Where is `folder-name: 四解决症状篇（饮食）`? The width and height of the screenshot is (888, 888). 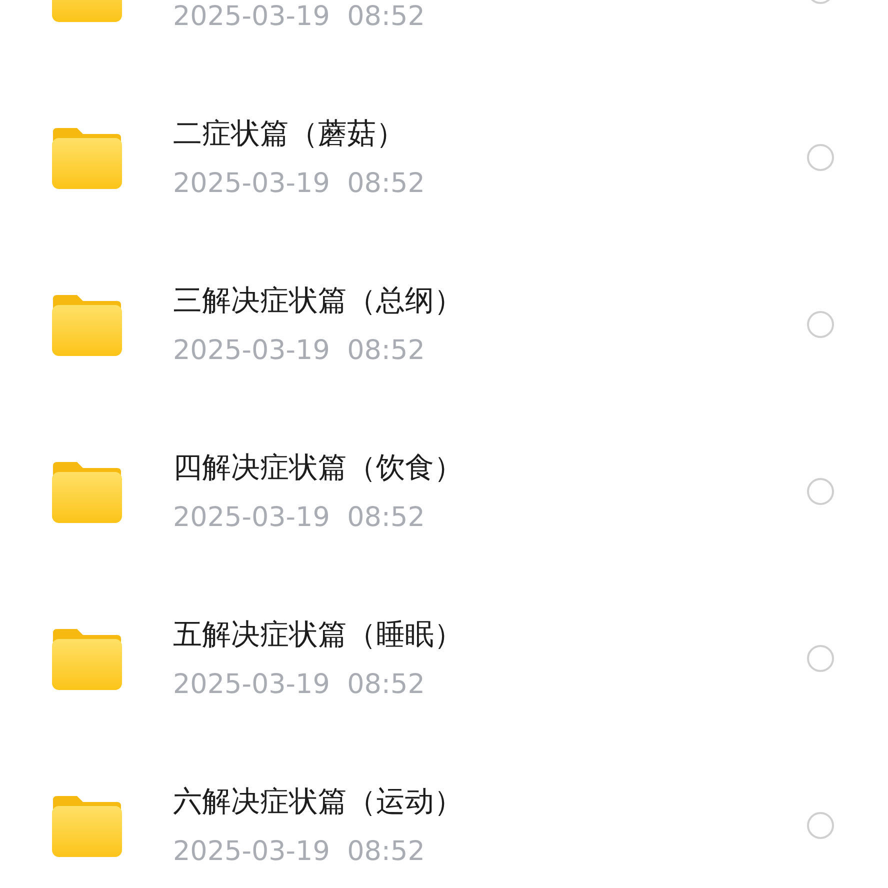 folder-name: 四解决症状篇（饮食） is located at coordinates (318, 467).